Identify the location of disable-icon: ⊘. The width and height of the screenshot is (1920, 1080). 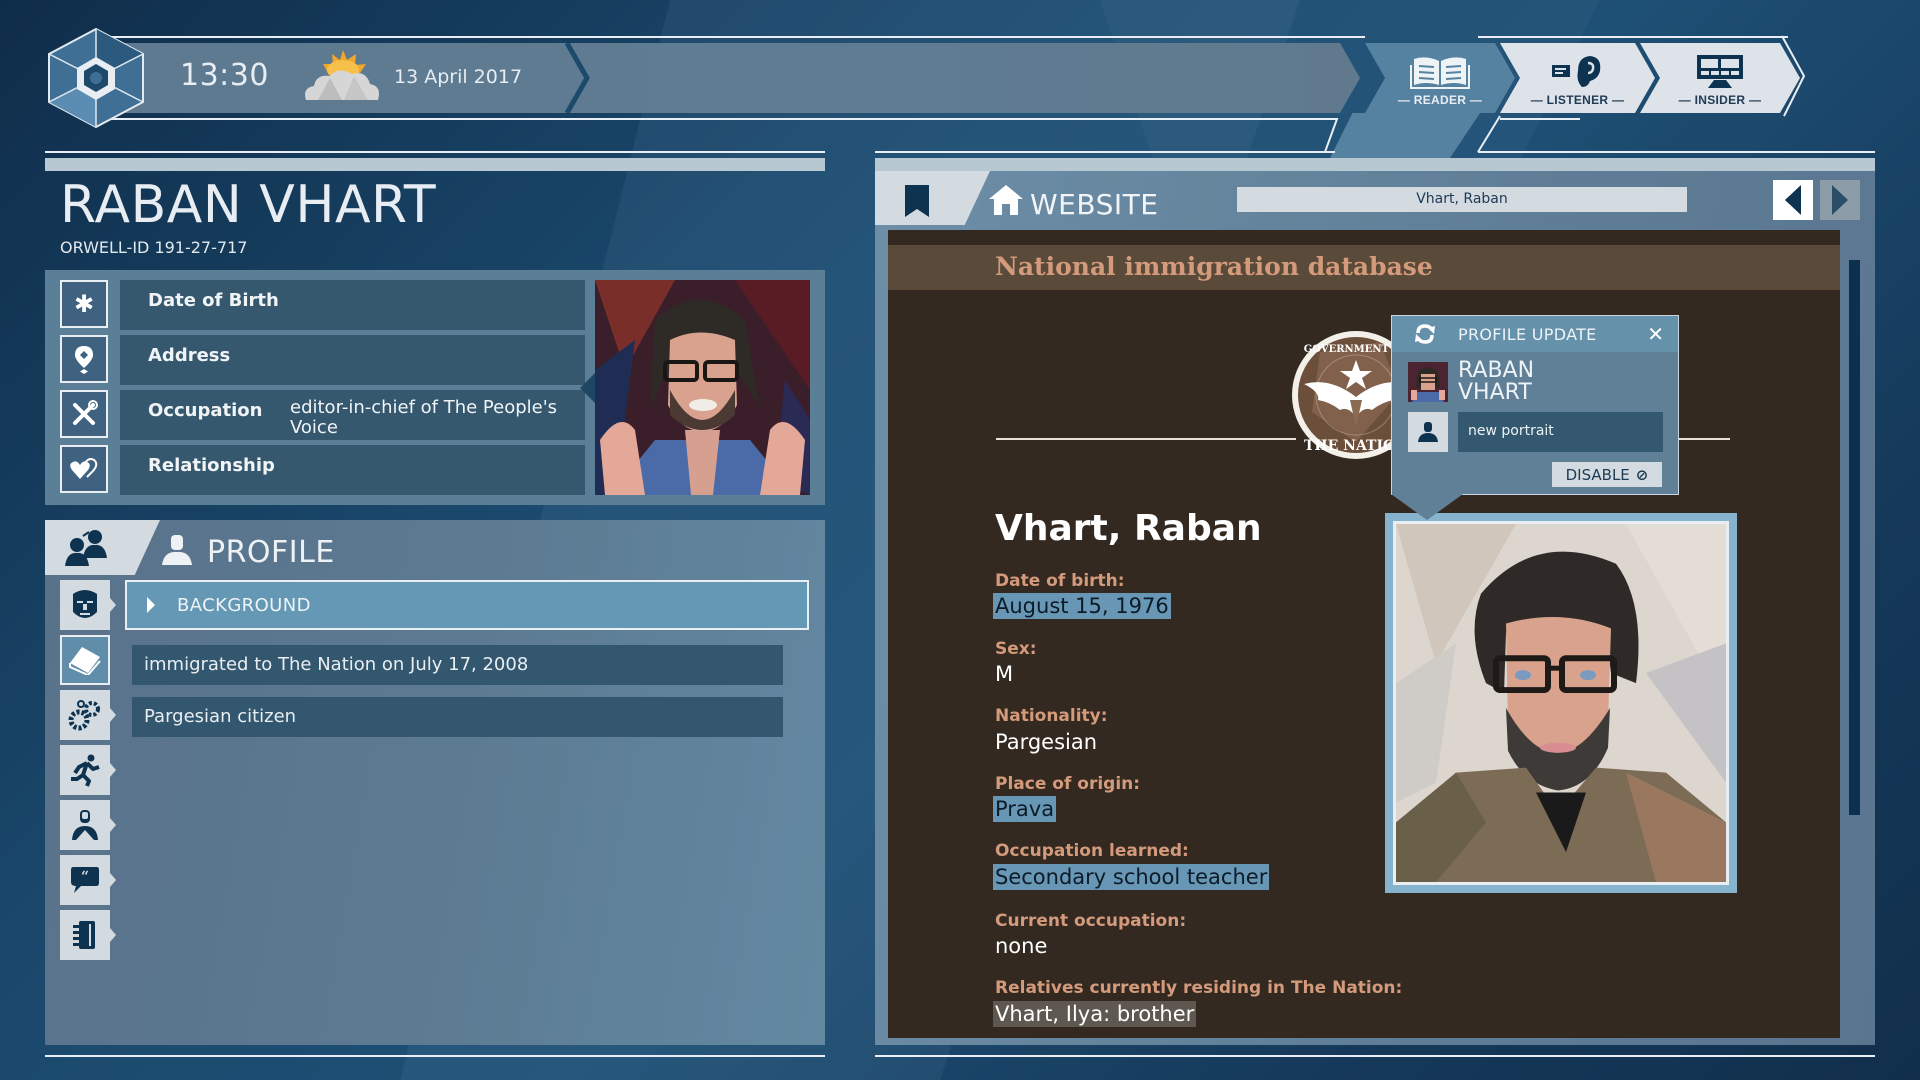
(1642, 474).